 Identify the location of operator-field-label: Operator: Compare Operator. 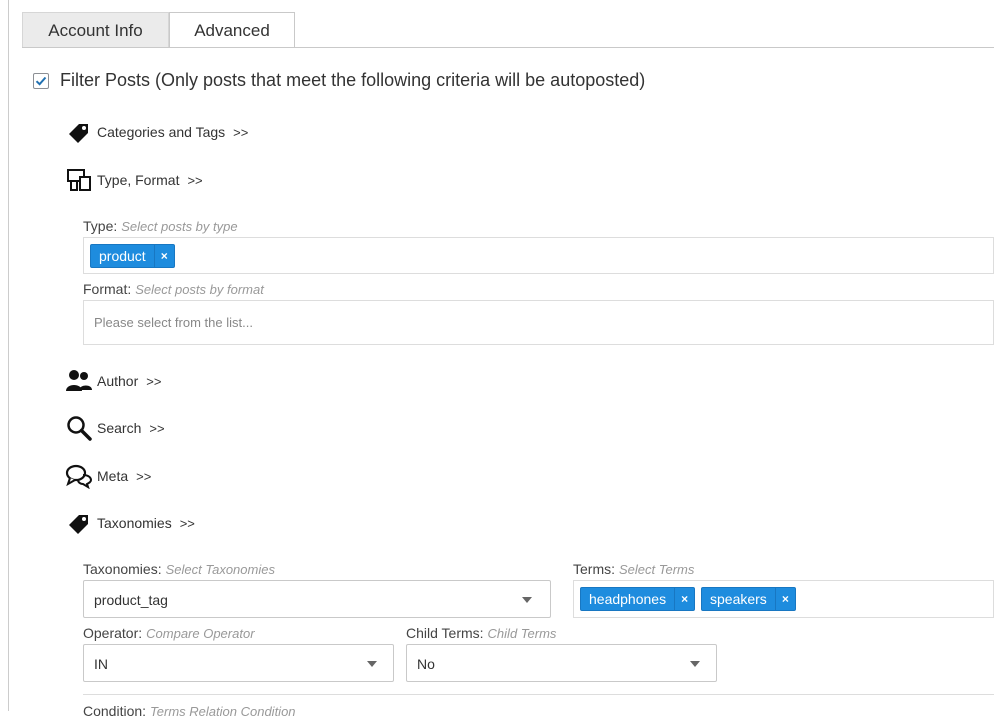
(169, 633).